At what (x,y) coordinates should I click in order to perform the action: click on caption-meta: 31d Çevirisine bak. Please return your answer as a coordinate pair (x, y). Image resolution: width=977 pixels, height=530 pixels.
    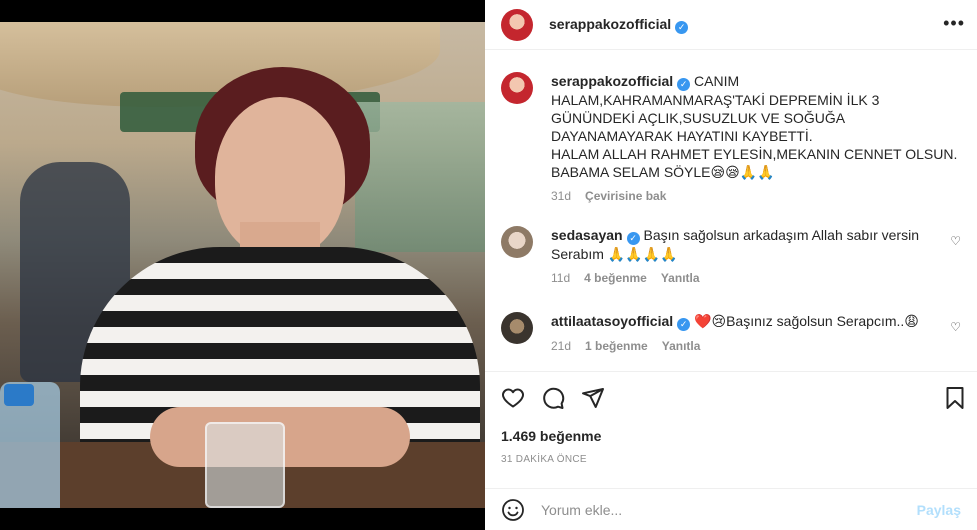
    Looking at the image, I should click on (756, 196).